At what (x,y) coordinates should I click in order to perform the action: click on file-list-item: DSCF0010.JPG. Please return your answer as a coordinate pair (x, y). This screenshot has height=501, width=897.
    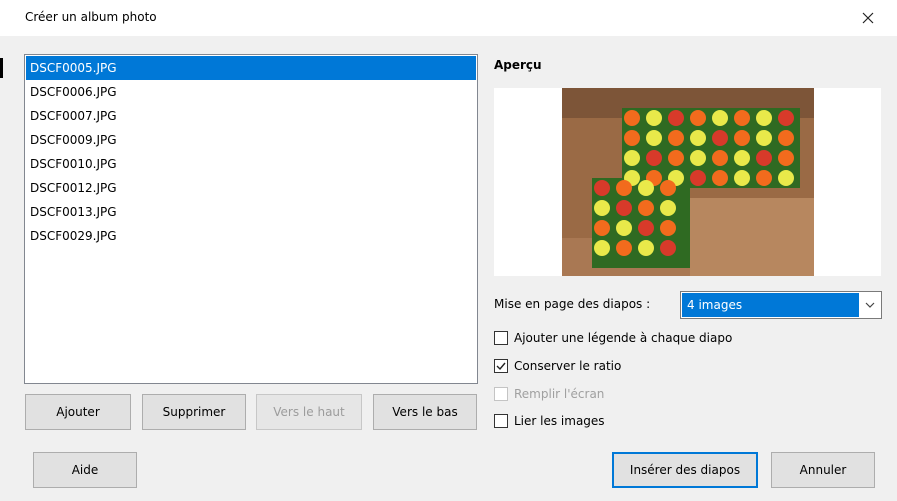
    Looking at the image, I should click on (251, 164).